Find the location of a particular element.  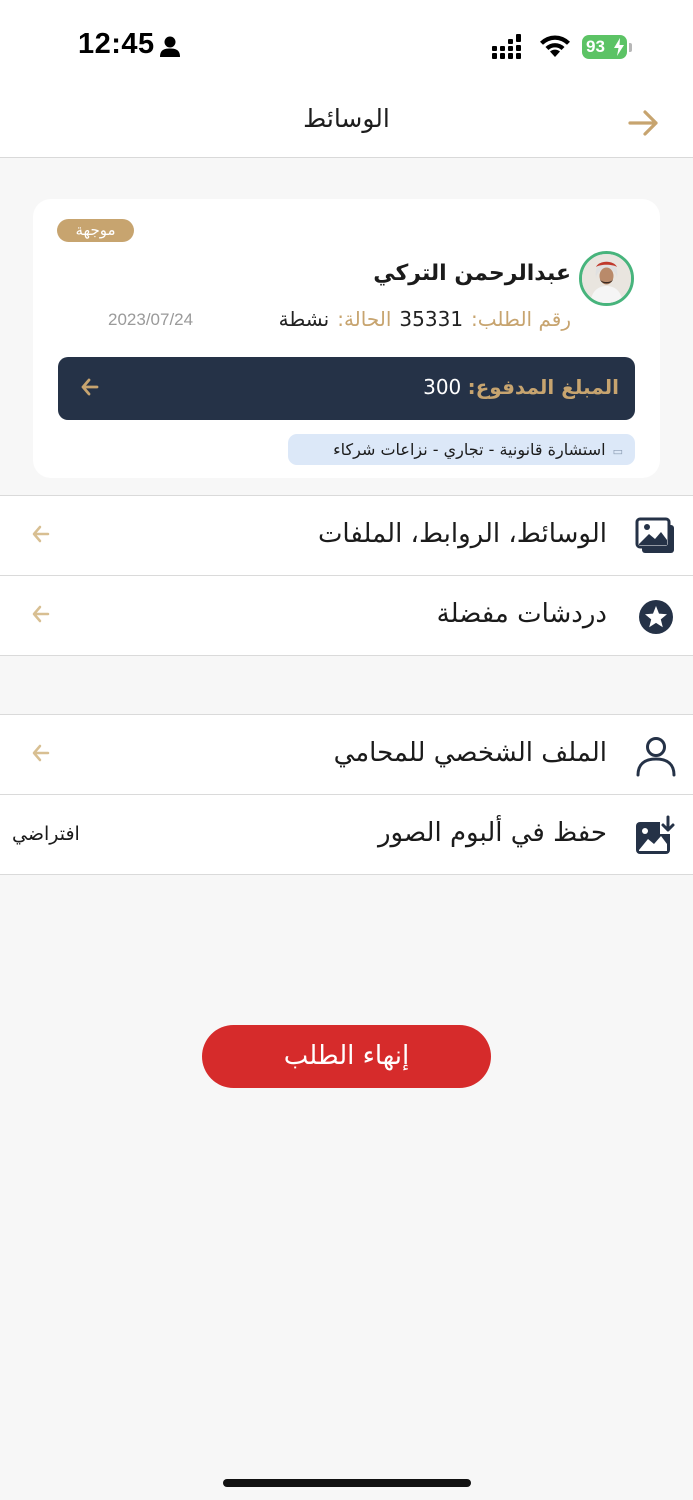

paid-amount: المبلغ المدفوع: 300 is located at coordinates (521, 387).